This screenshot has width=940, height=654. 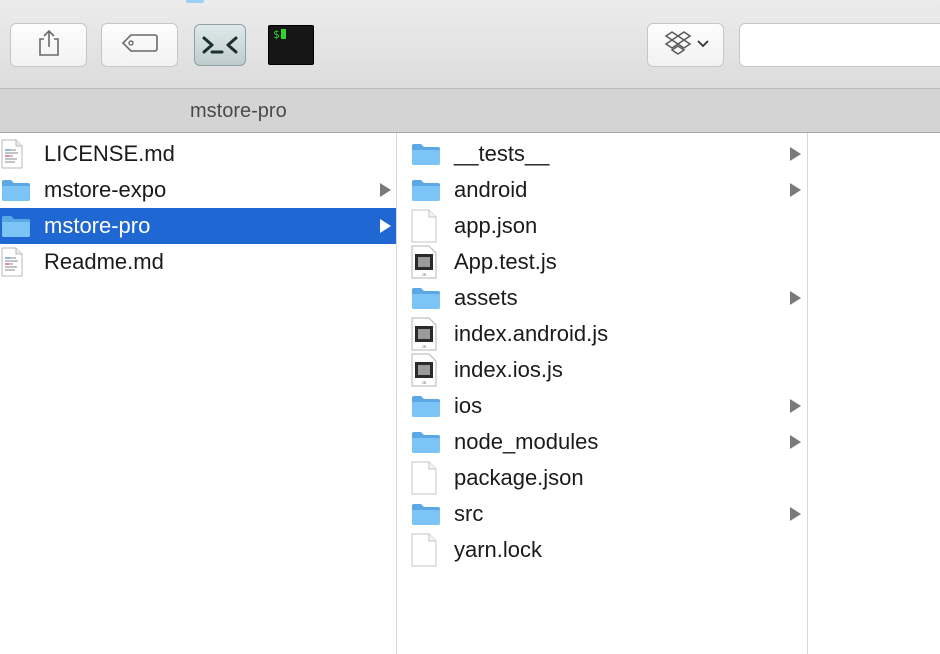 I want to click on file-name: app.json, so click(x=496, y=225).